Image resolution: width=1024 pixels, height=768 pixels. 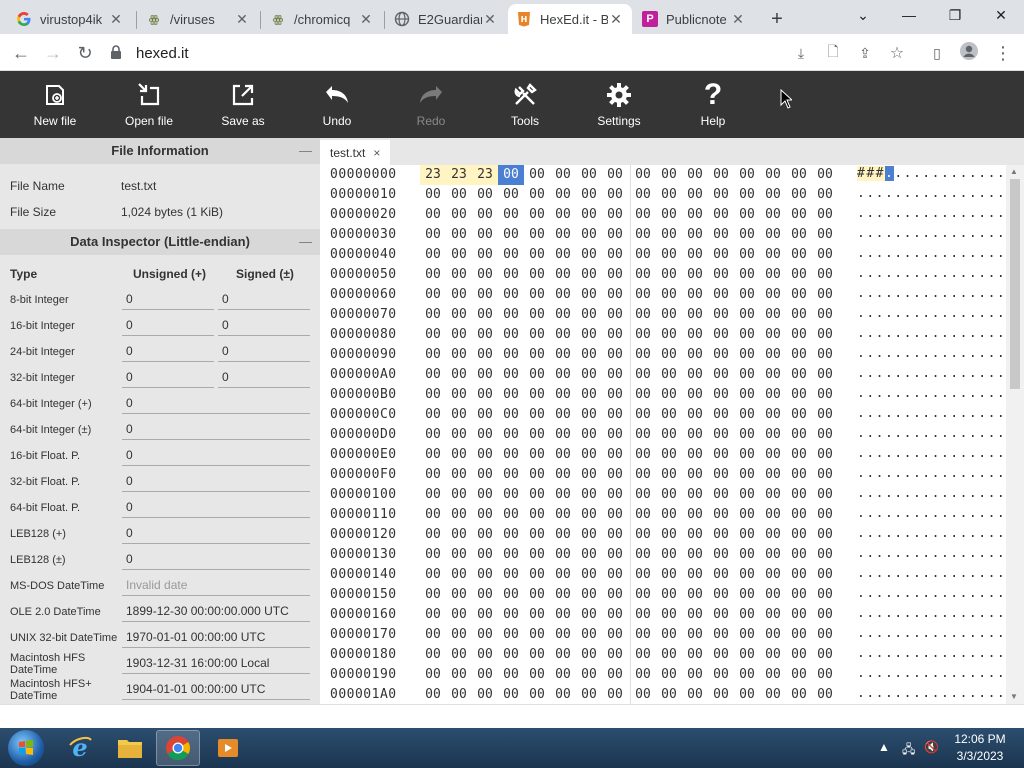 I want to click on save-as-button: Save as, so click(x=243, y=104).